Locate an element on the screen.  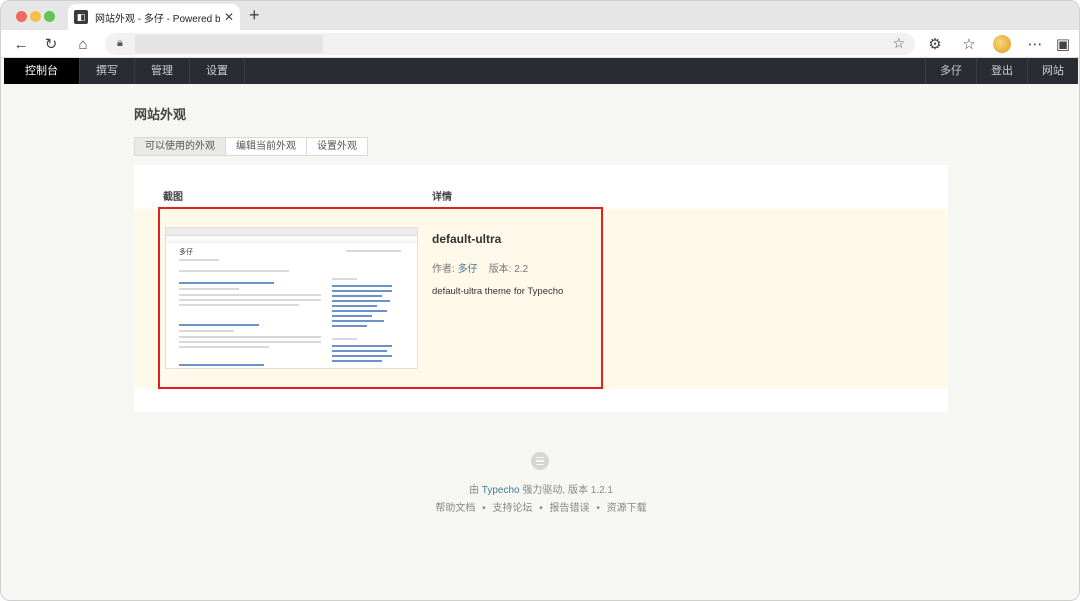
back-icon: ← is located at coordinates (21, 44).